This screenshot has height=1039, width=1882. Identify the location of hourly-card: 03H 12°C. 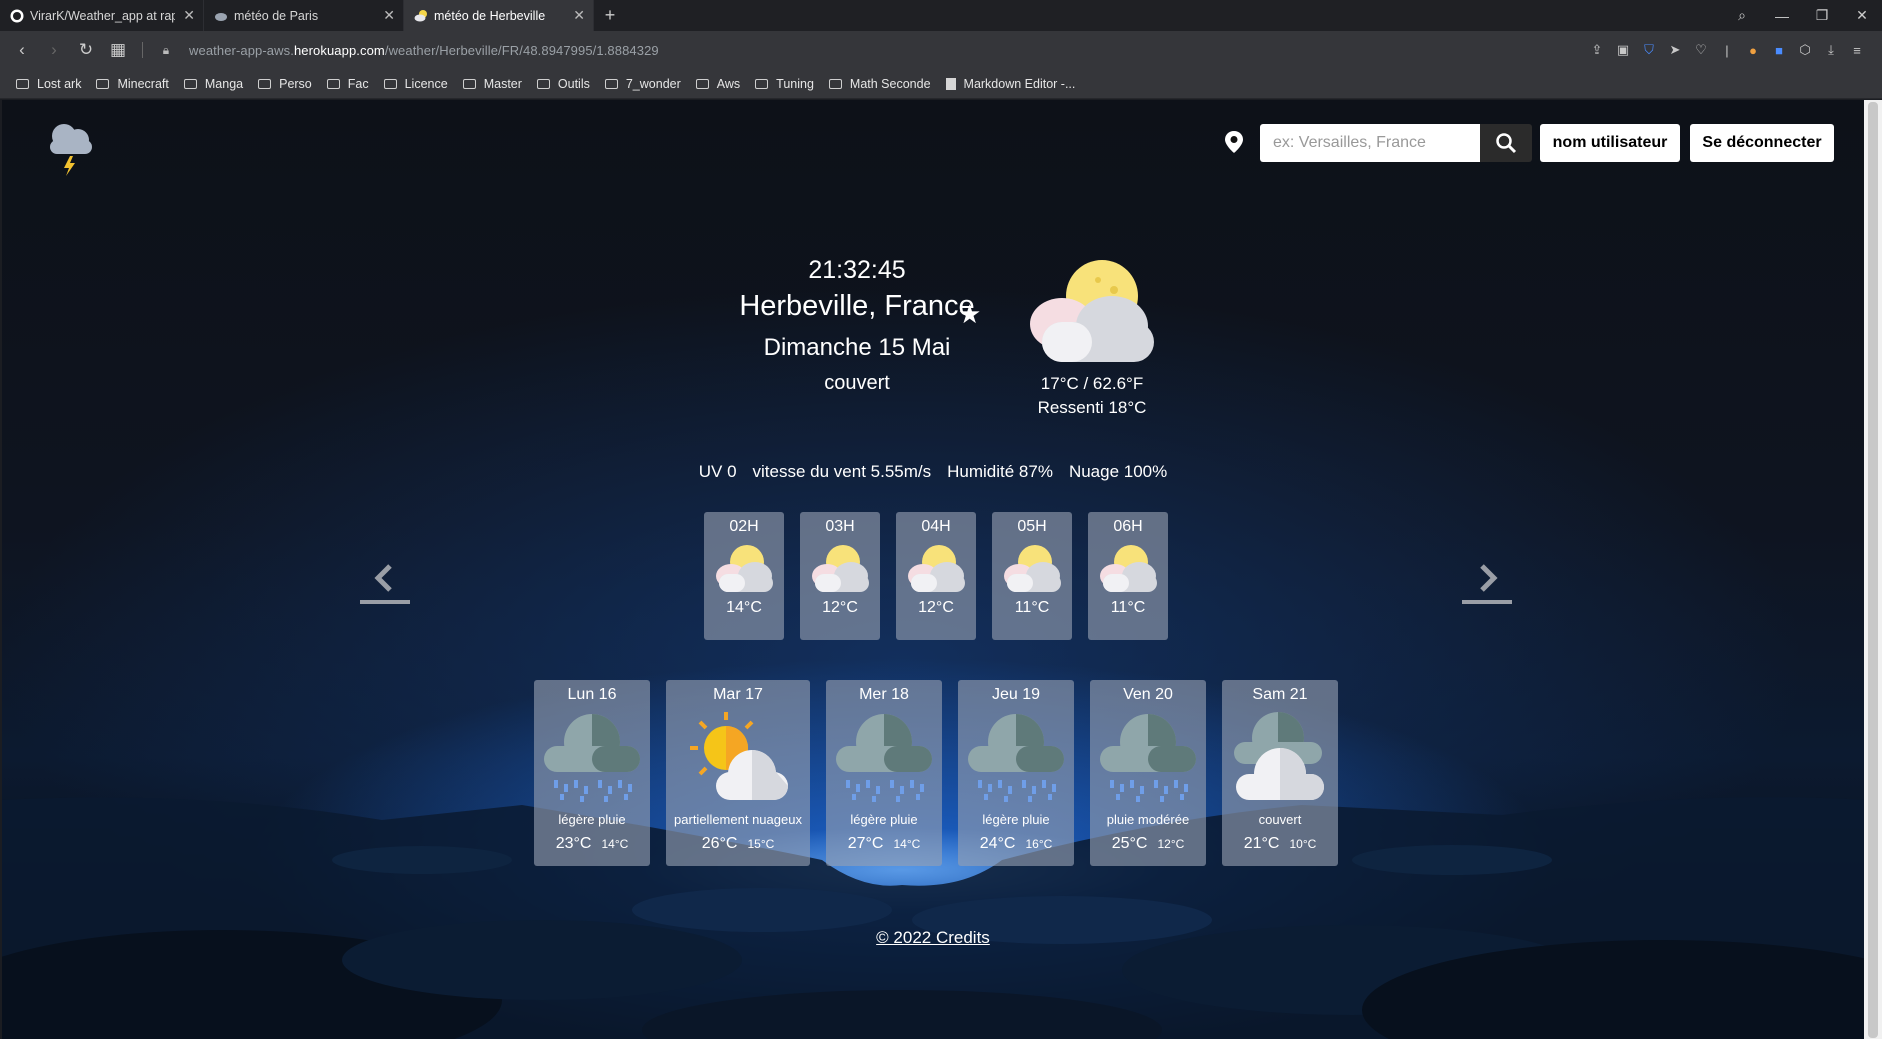
(840, 576).